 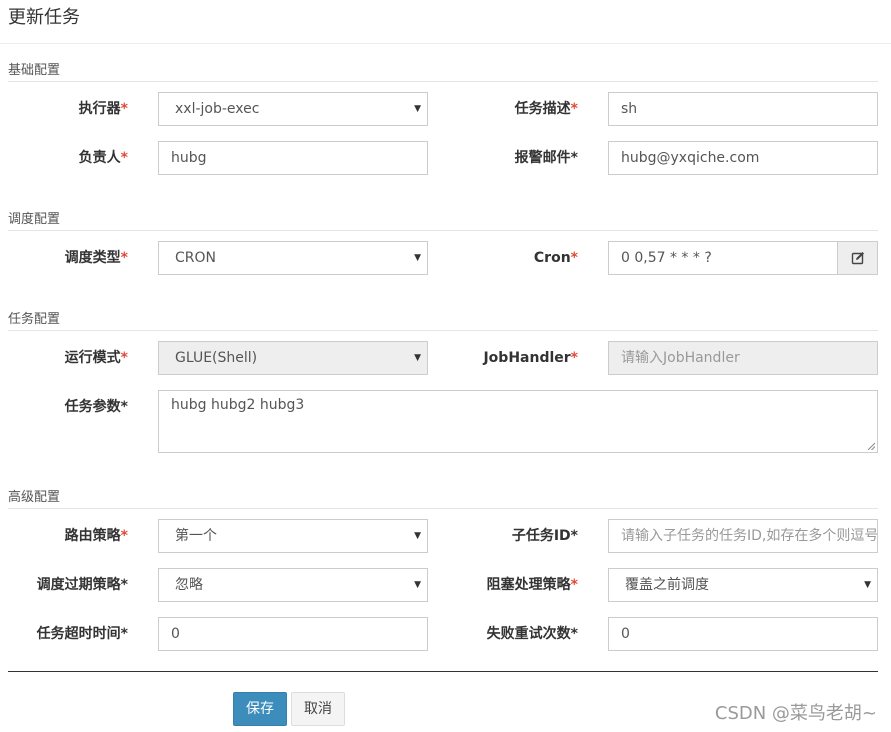 I want to click on route-strategy-value: 第一个, so click(x=196, y=536).